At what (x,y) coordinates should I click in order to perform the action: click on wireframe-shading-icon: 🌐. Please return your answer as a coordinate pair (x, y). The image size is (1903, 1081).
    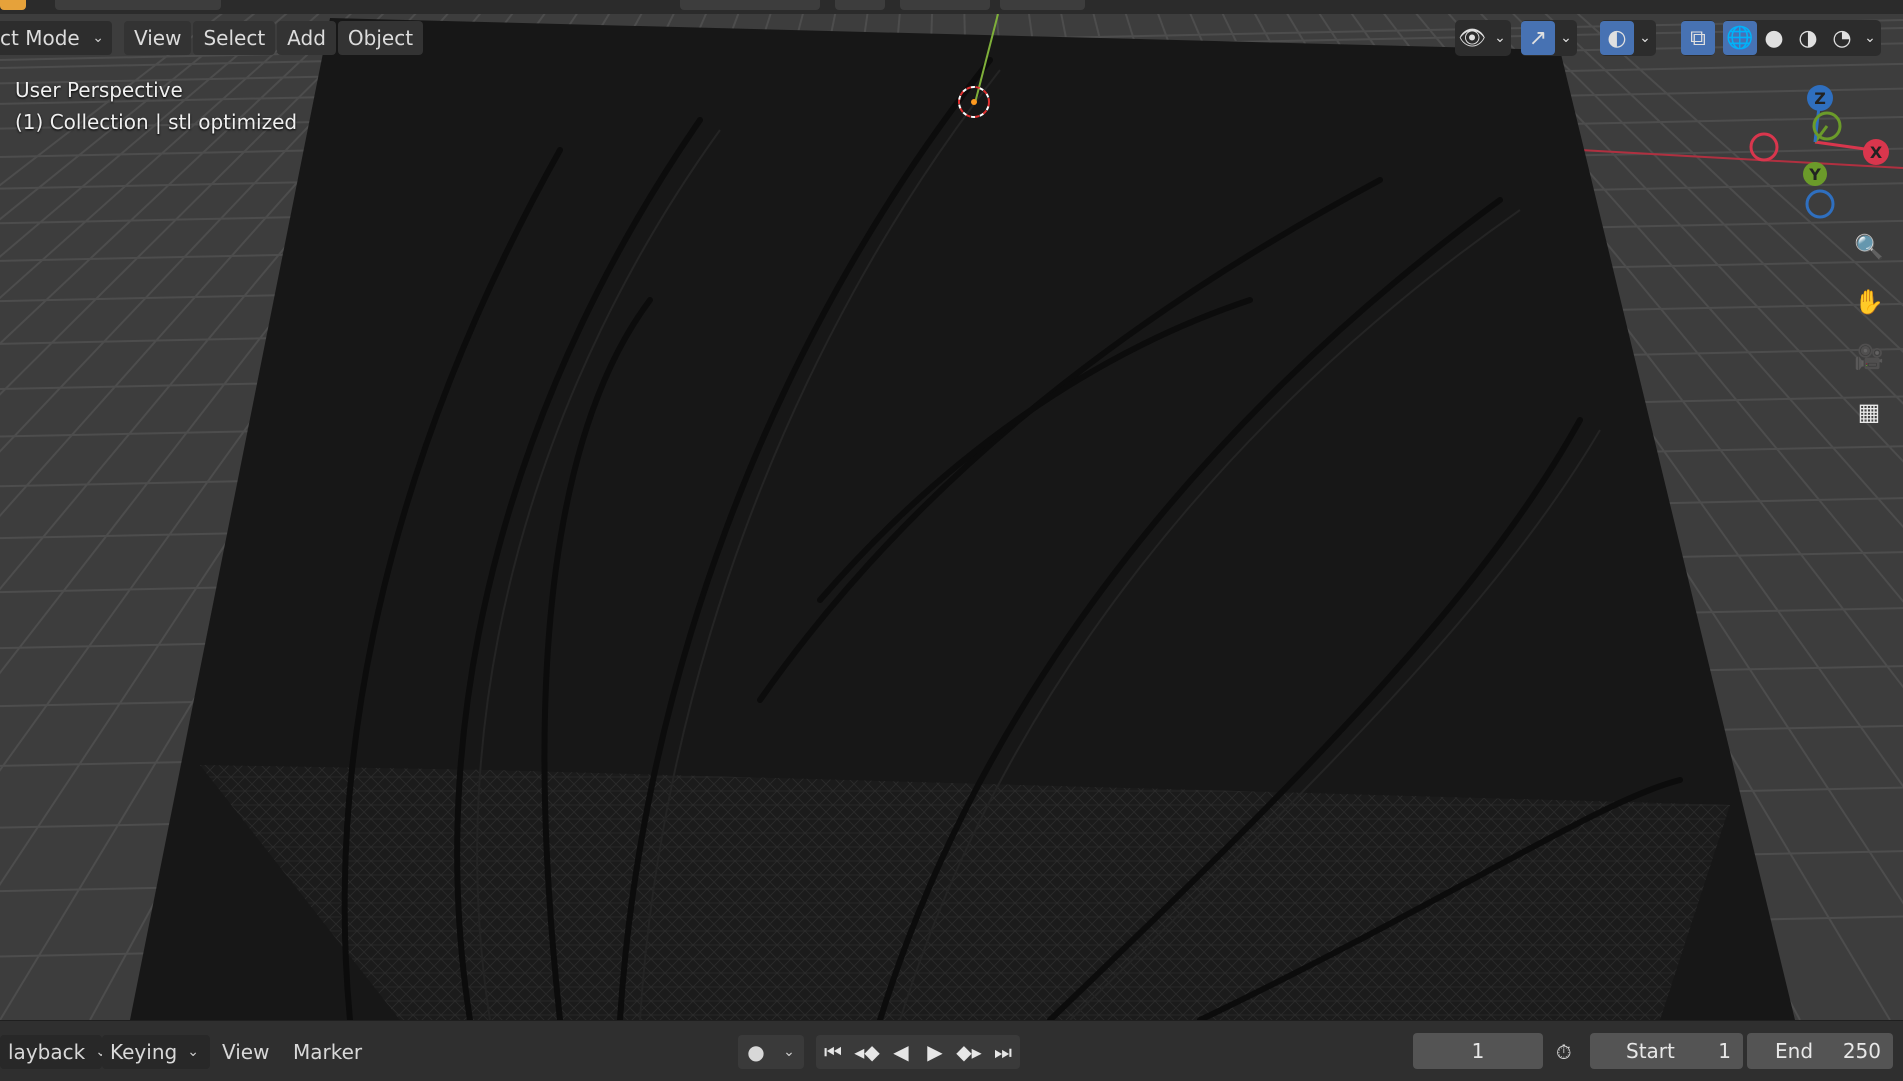
    Looking at the image, I should click on (1740, 38).